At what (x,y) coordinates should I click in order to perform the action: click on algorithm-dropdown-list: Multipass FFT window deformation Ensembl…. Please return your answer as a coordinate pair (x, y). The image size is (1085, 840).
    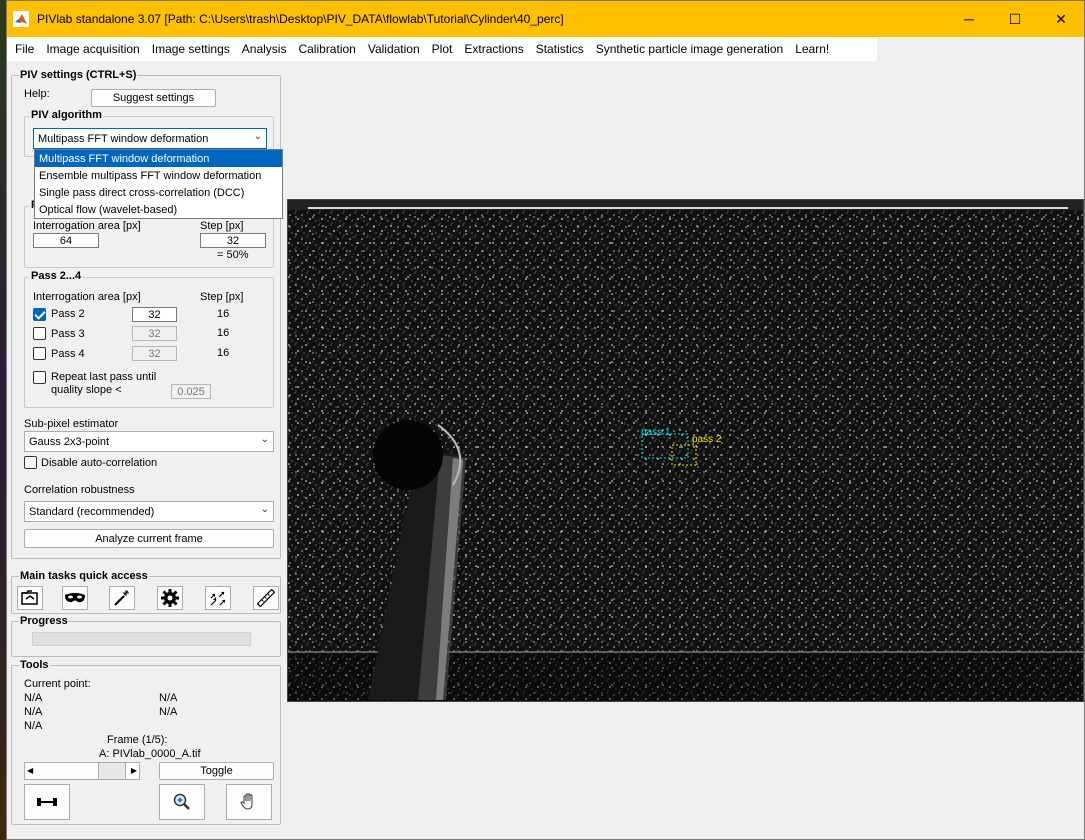
    Looking at the image, I should click on (158, 184).